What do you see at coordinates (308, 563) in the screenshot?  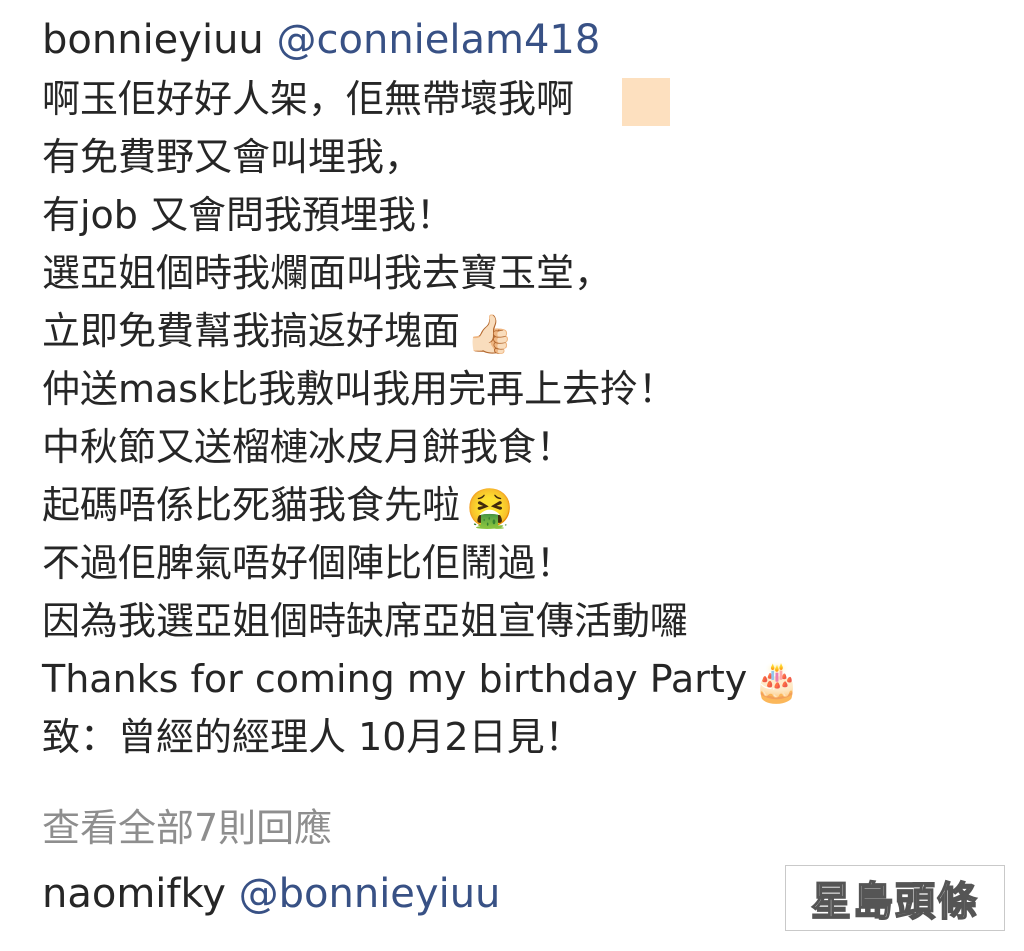 I see `comment-line: 不過佢脾氣唔好個陣比佢鬧過！` at bounding box center [308, 563].